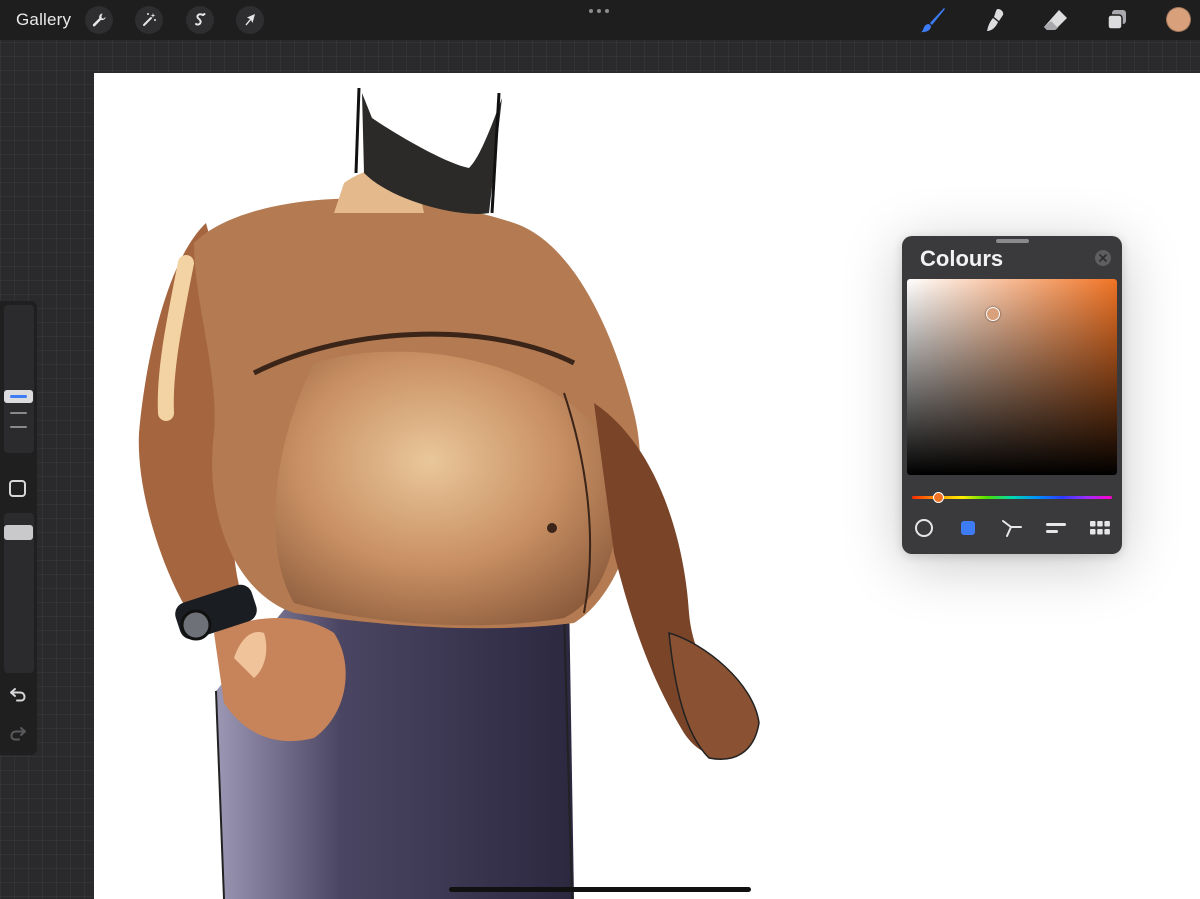 Image resolution: width=1200 pixels, height=899 pixels. I want to click on modify-button, so click(17, 488).